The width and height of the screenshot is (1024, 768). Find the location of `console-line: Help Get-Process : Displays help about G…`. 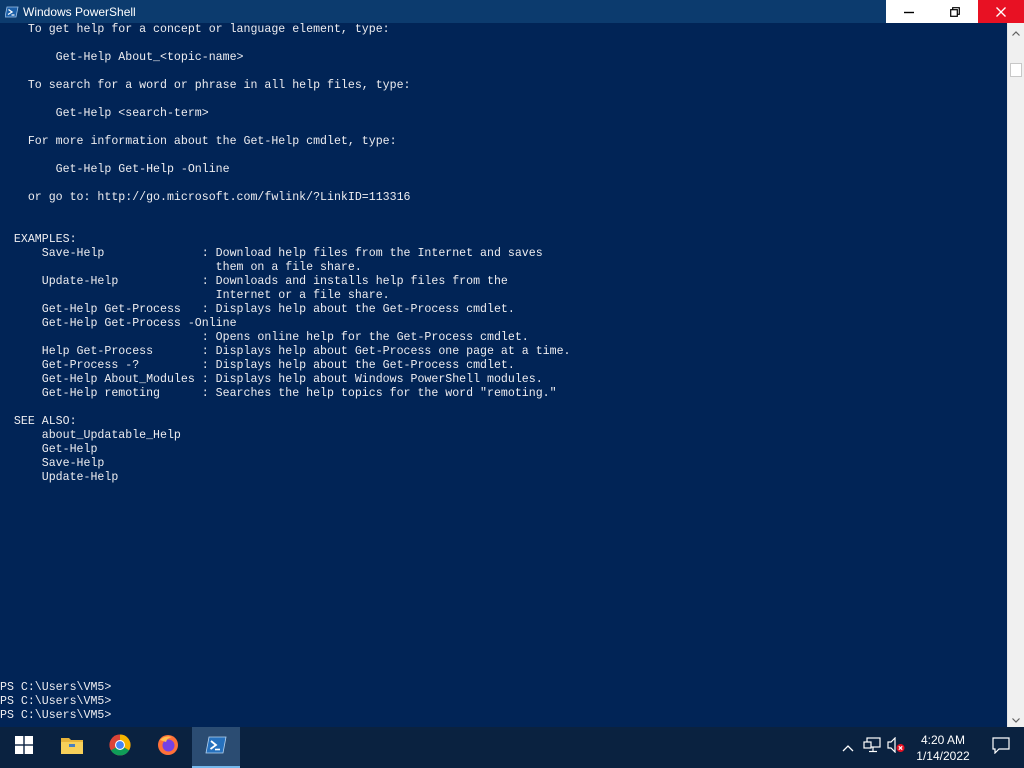

console-line: Help Get-Process : Displays help about G… is located at coordinates (285, 351).